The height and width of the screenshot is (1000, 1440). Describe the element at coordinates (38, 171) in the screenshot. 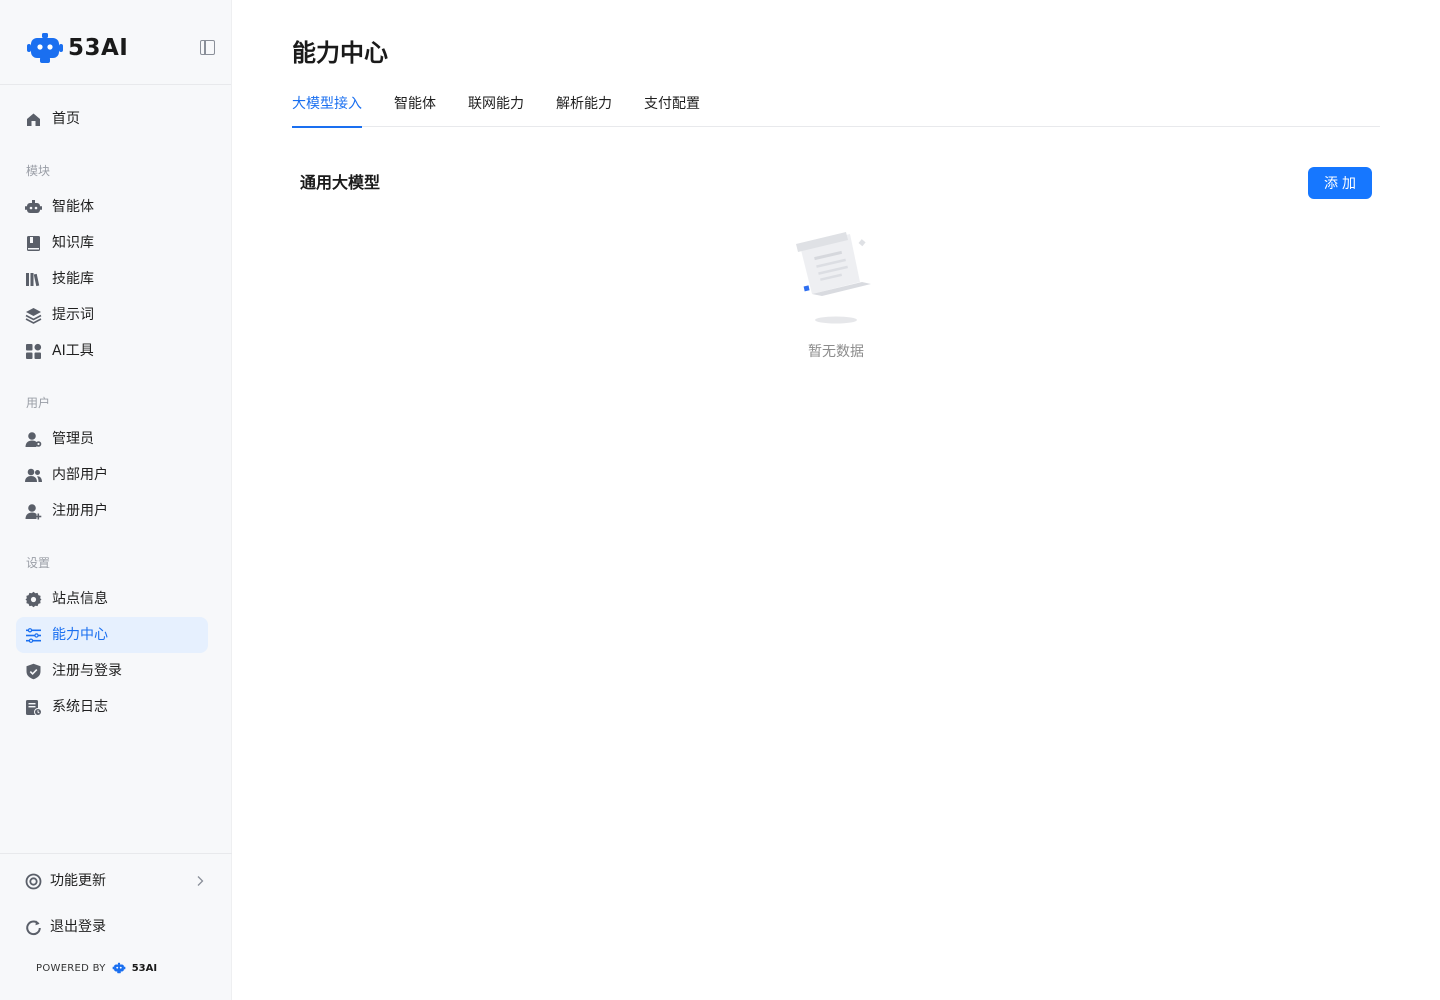

I see `section-label-modules: 模块` at that location.